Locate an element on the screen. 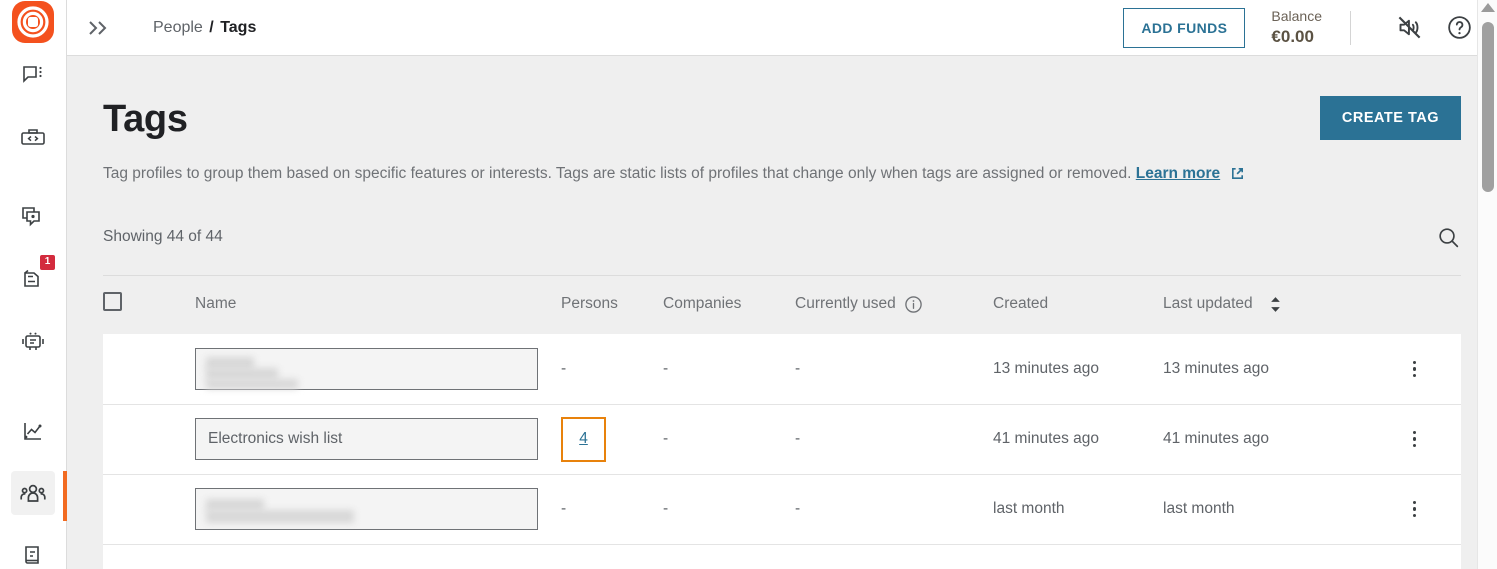  th-name: Name is located at coordinates (378, 305).